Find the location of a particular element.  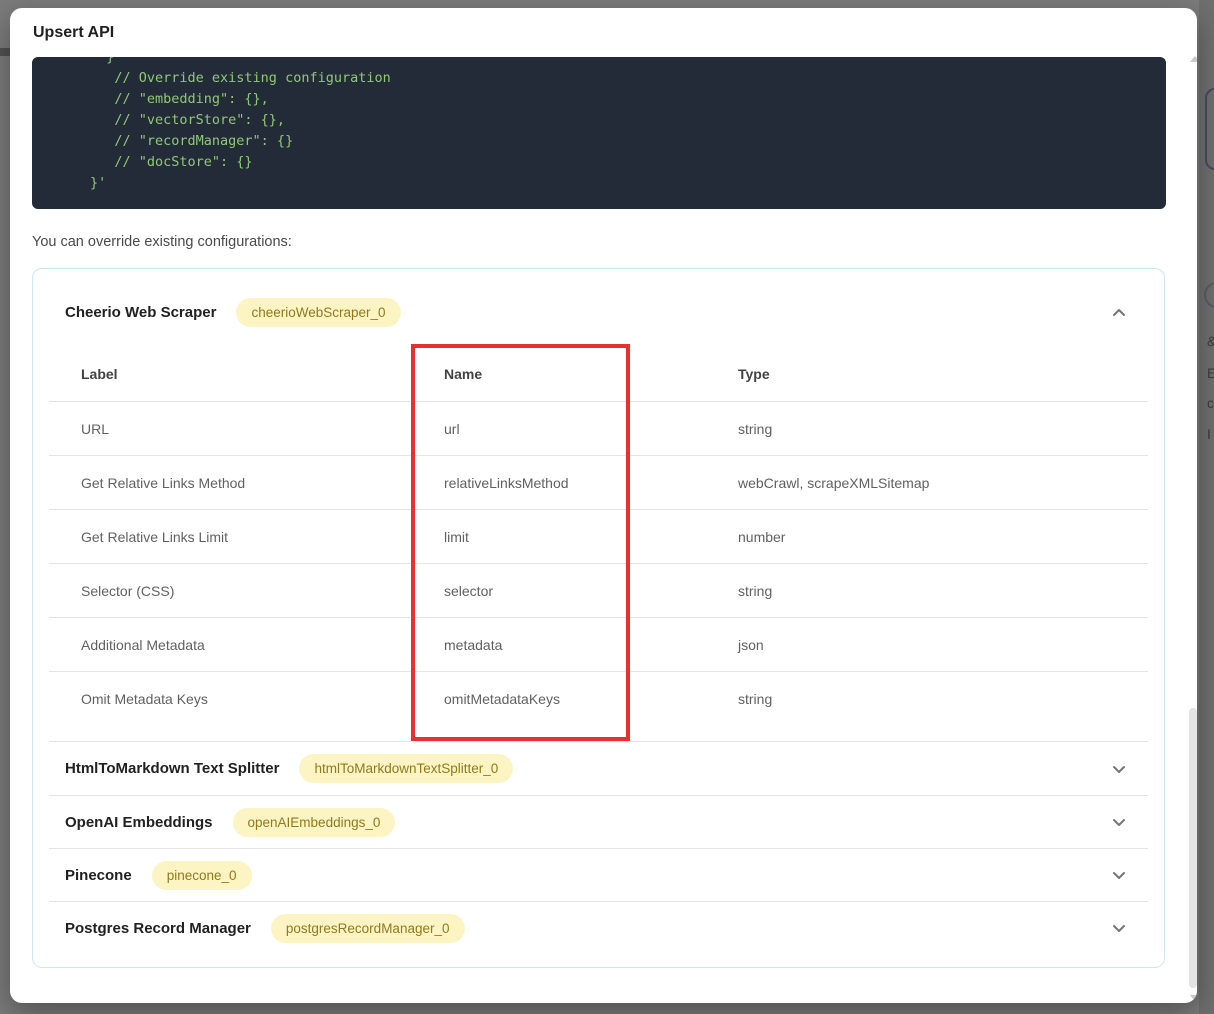

code-line: // "vectorStore": {}, is located at coordinates (188, 120).